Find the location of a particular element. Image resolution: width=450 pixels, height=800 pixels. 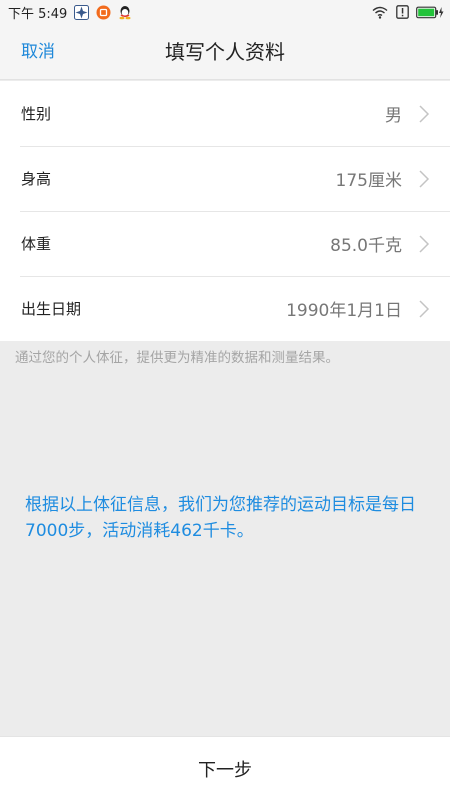

qq-icon is located at coordinates (125, 12).